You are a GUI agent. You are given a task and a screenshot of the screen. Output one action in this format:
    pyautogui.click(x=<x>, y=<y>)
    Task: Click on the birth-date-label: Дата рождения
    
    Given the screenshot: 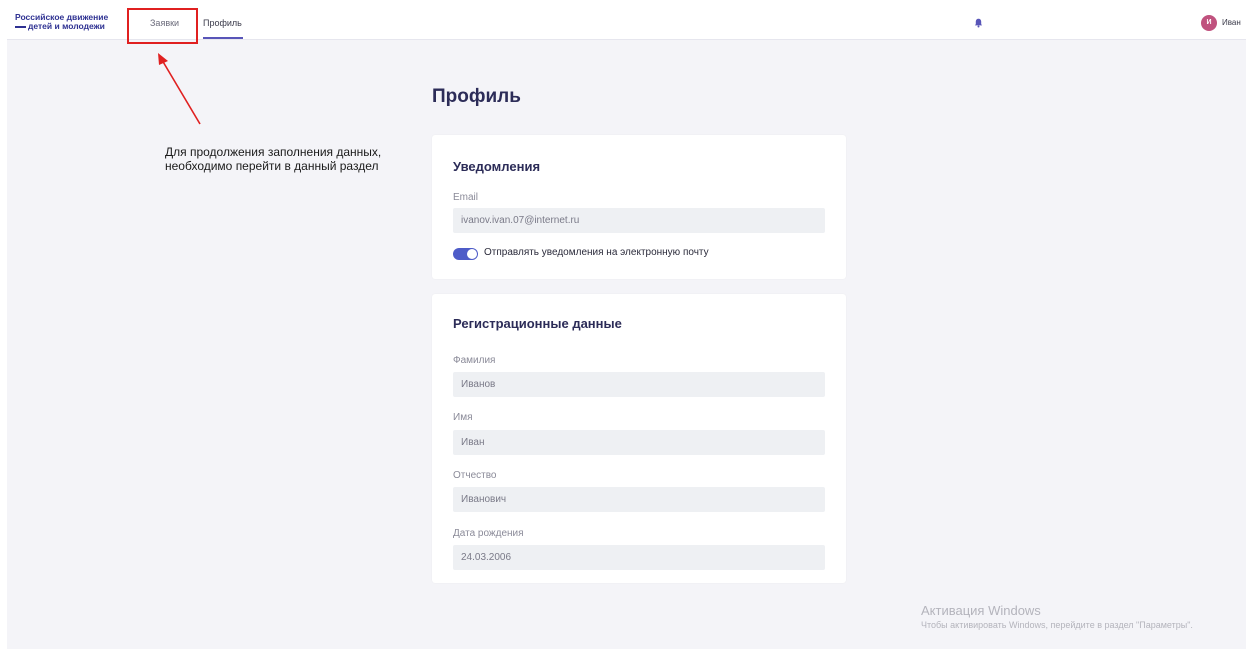 What is the action you would take?
    pyautogui.click(x=488, y=533)
    